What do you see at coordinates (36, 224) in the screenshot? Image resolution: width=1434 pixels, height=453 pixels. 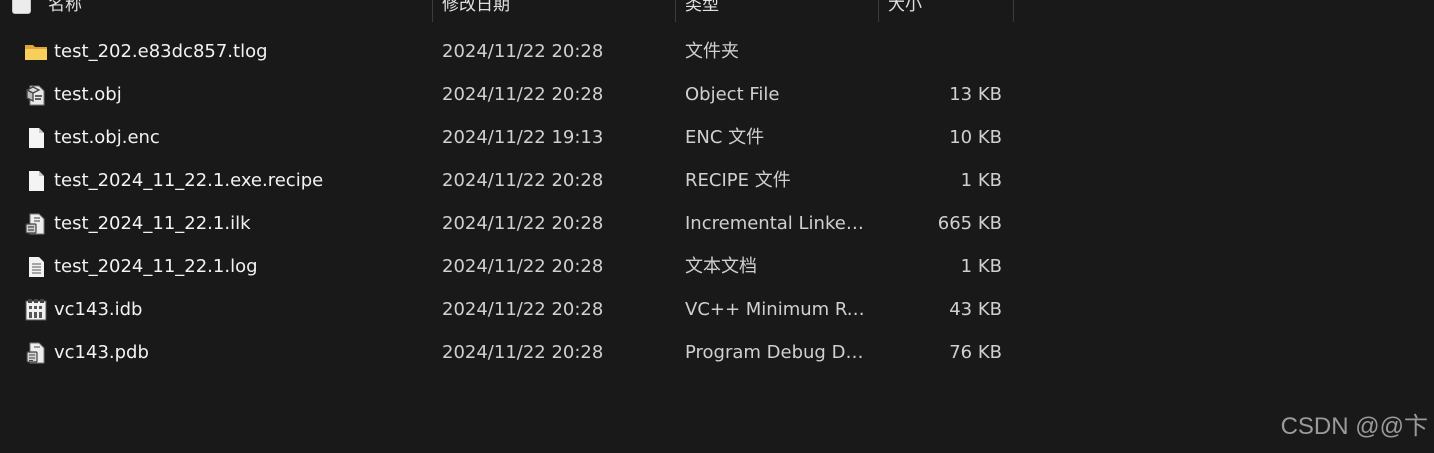 I see `linker-file-icon` at bounding box center [36, 224].